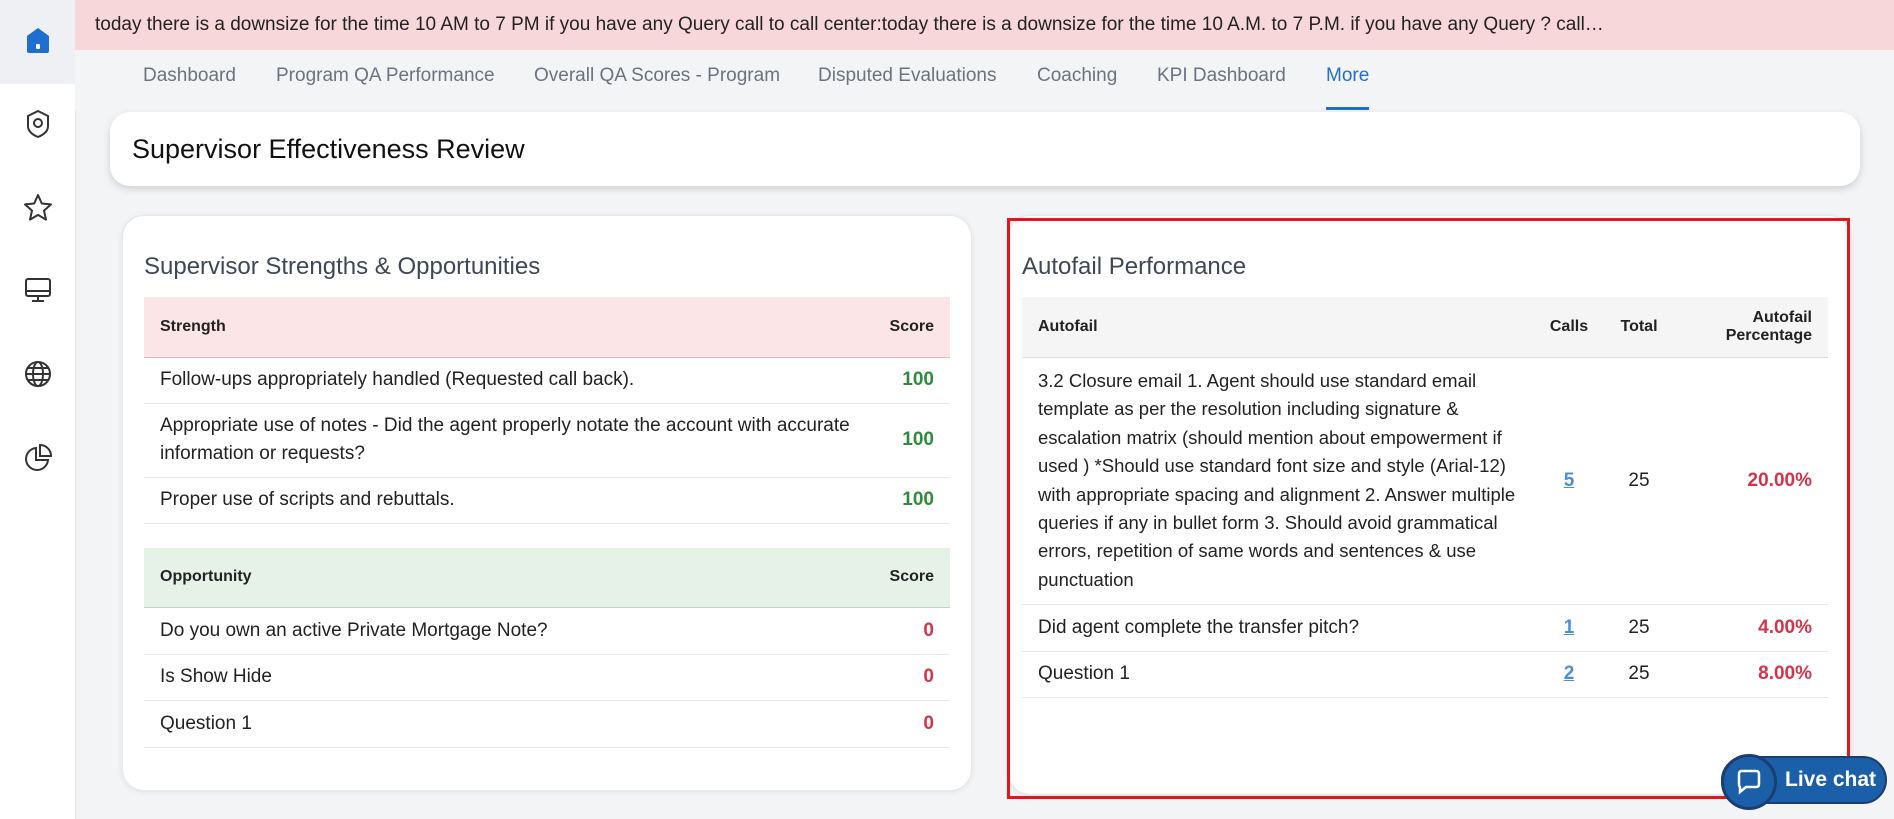 The image size is (1894, 819). Describe the element at coordinates (911, 577) in the screenshot. I see `opportunity-score-column-header: Score` at that location.